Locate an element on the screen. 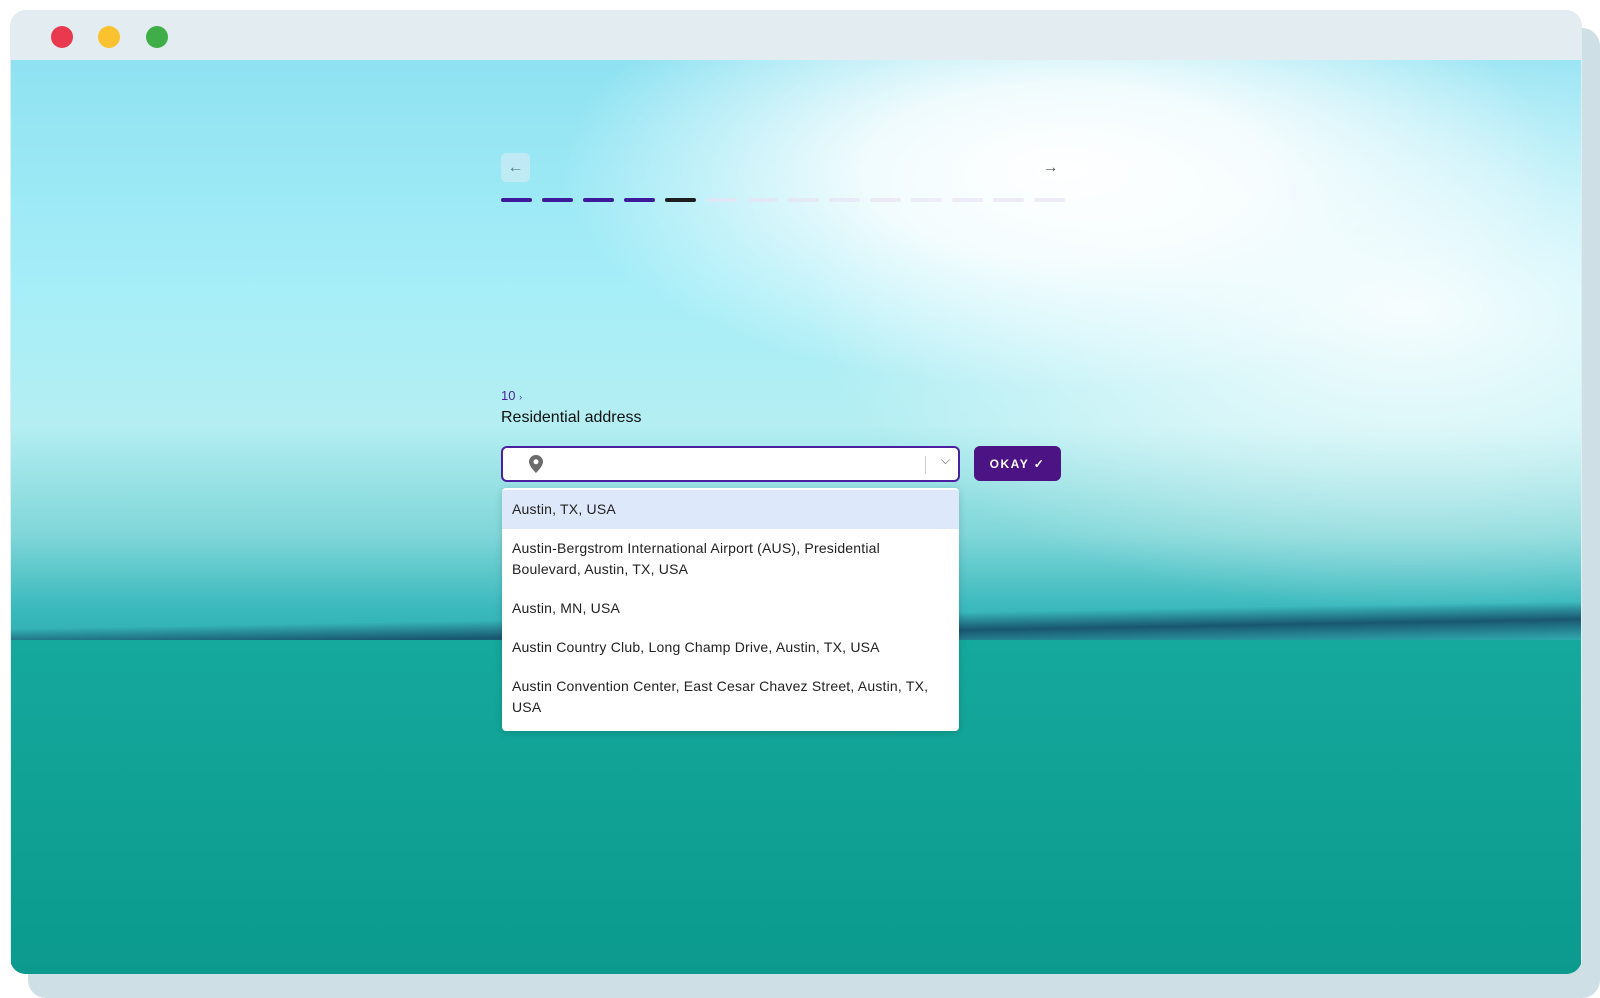 The height and width of the screenshot is (998, 1600). next-question-button: → is located at coordinates (1050, 167).